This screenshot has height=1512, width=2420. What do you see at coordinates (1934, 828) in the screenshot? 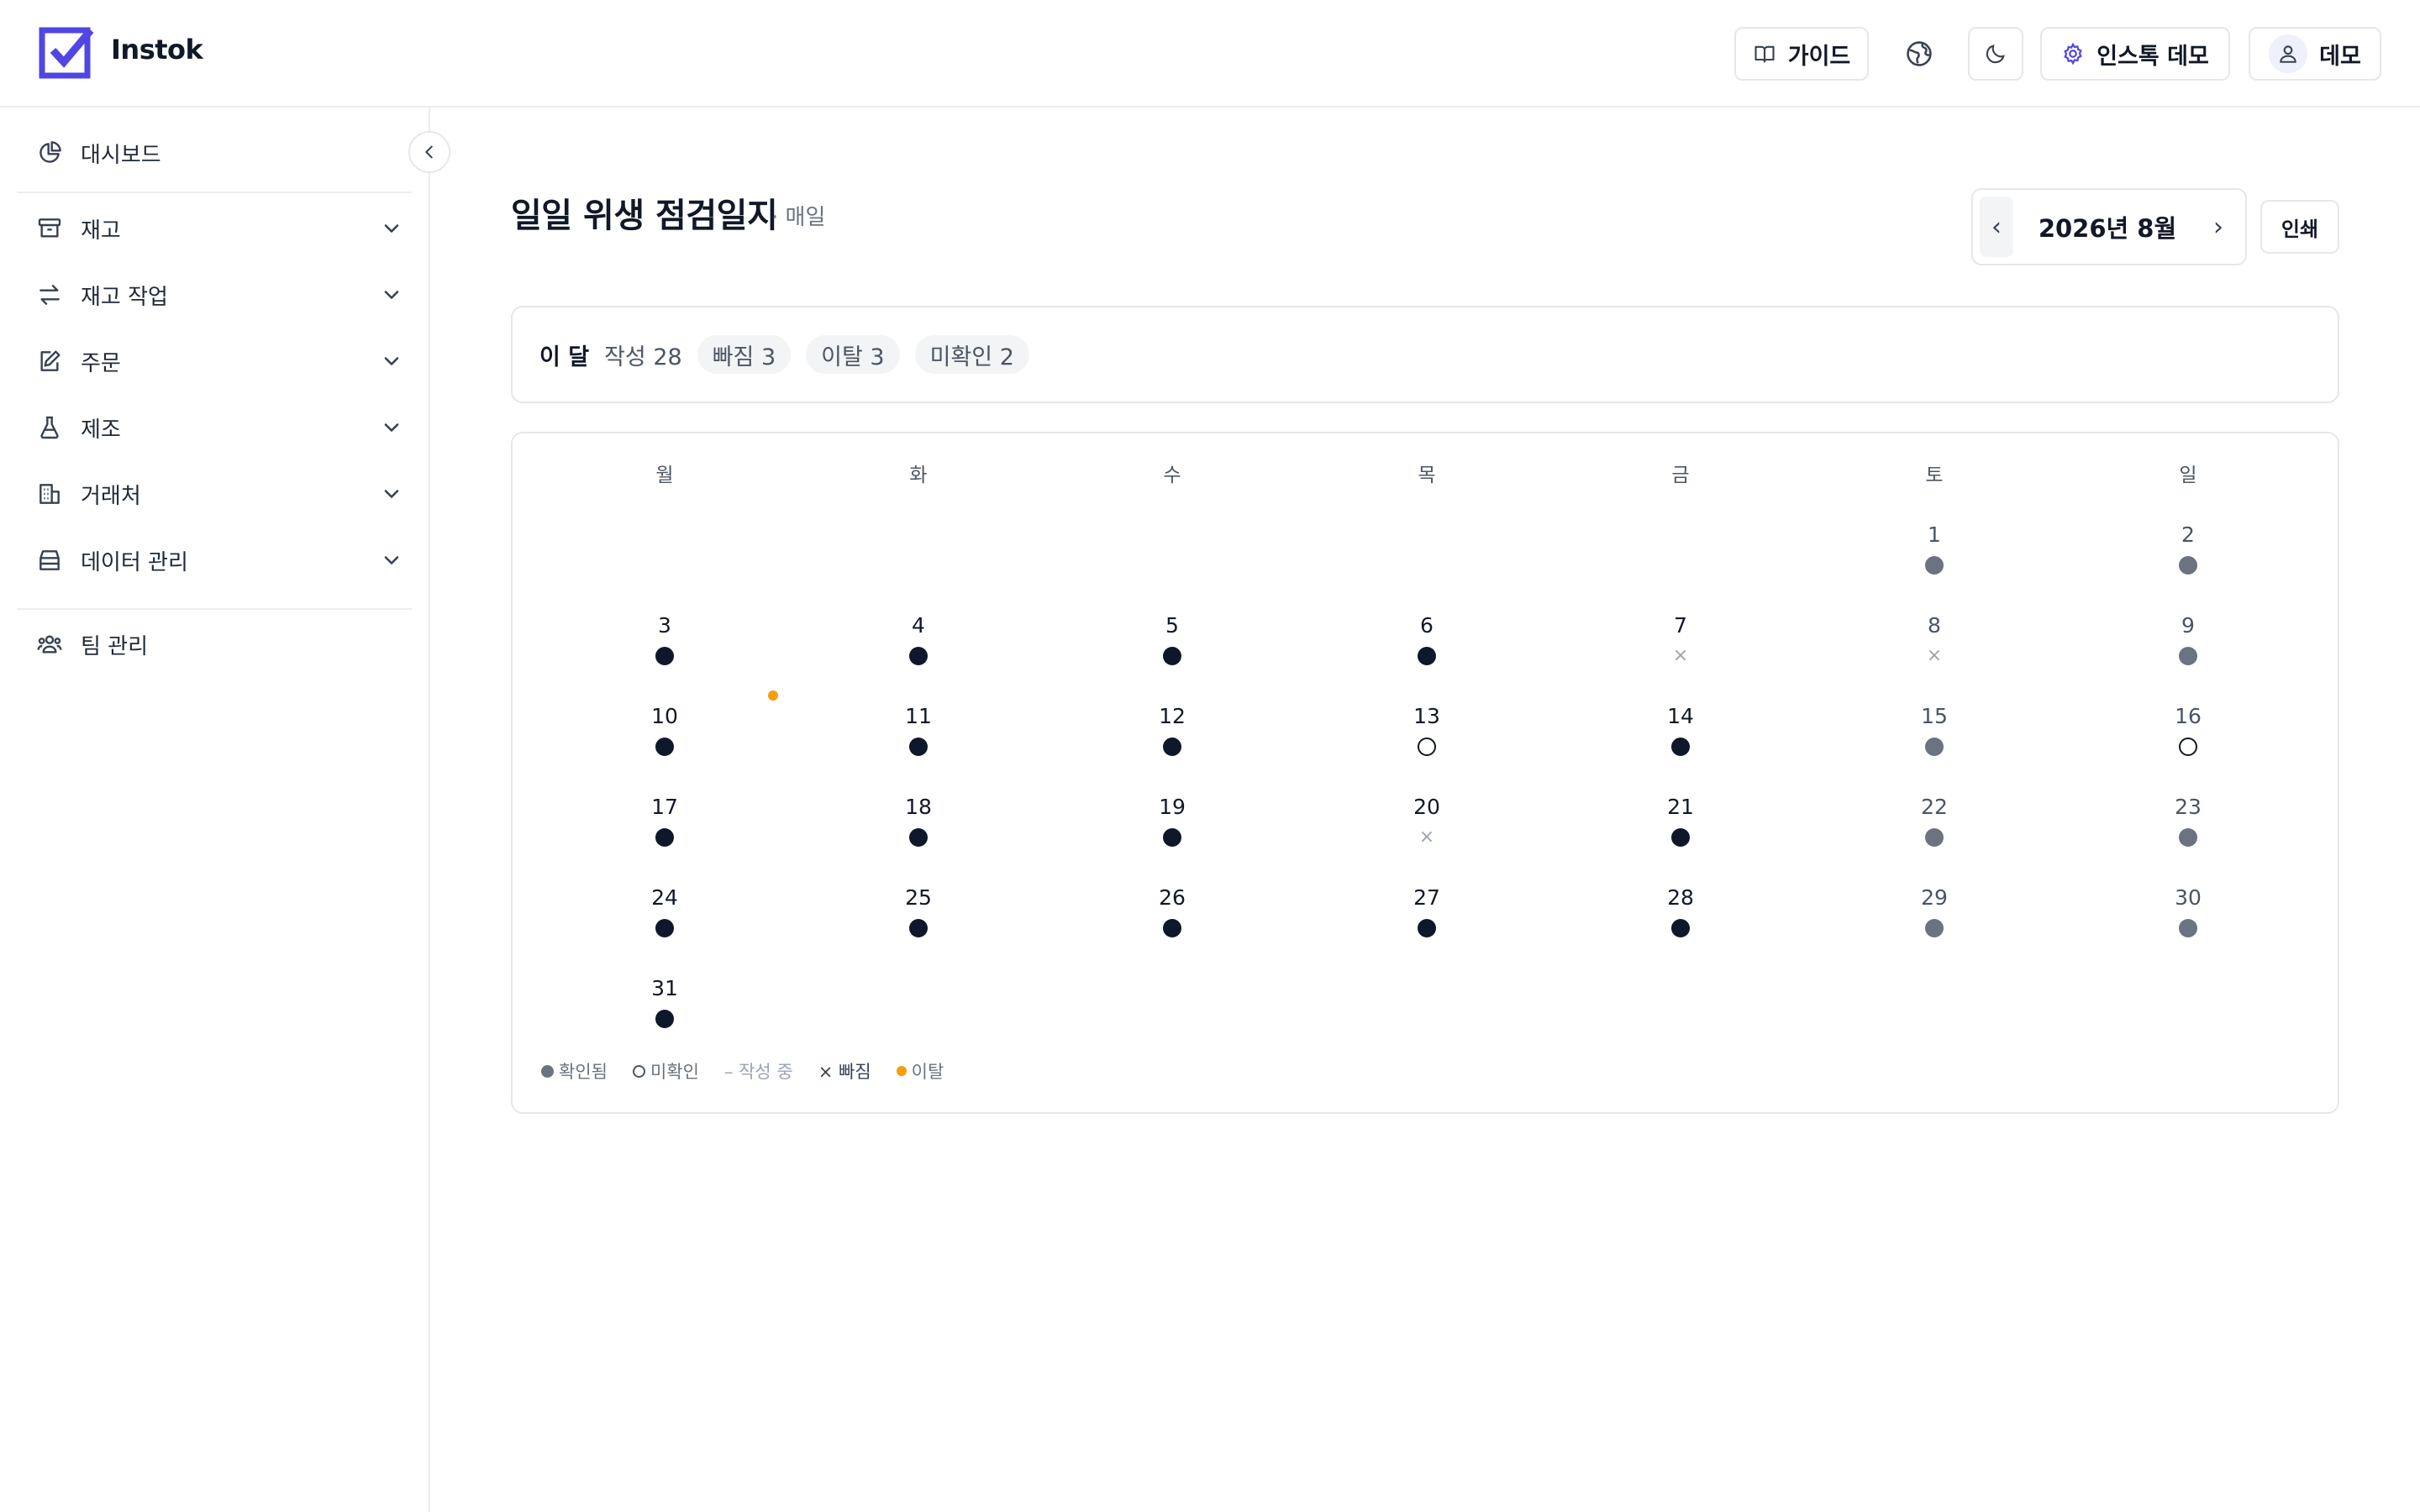
I see `calendar-day: 22` at bounding box center [1934, 828].